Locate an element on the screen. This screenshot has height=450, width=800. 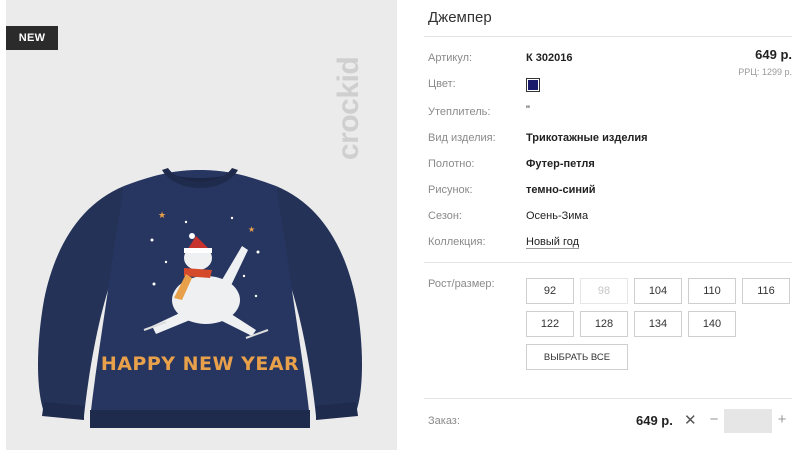
product-title: Джемпер is located at coordinates (460, 17).